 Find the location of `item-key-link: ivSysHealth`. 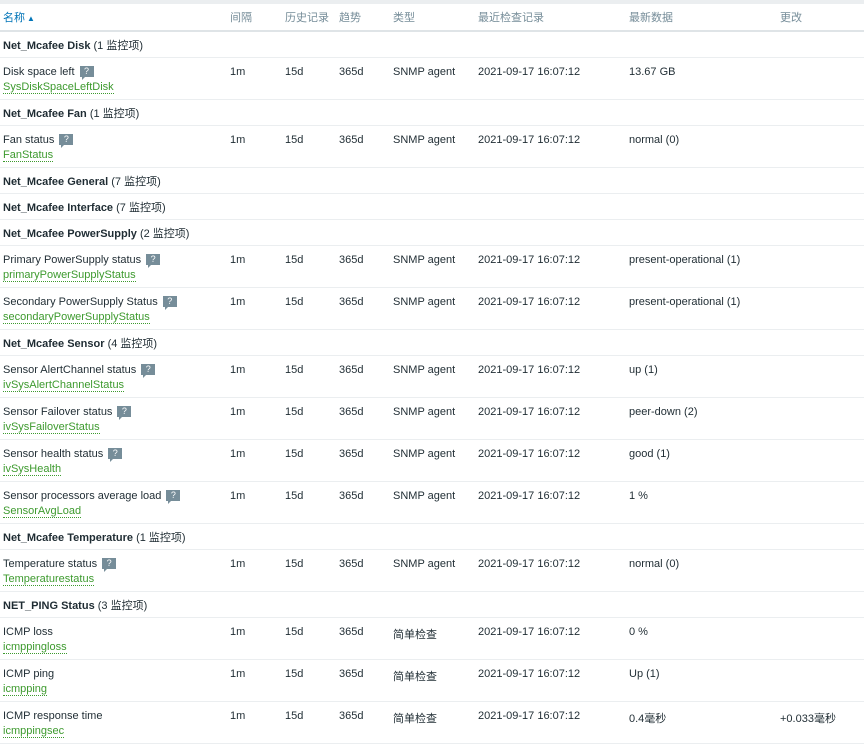

item-key-link: ivSysHealth is located at coordinates (115, 468).